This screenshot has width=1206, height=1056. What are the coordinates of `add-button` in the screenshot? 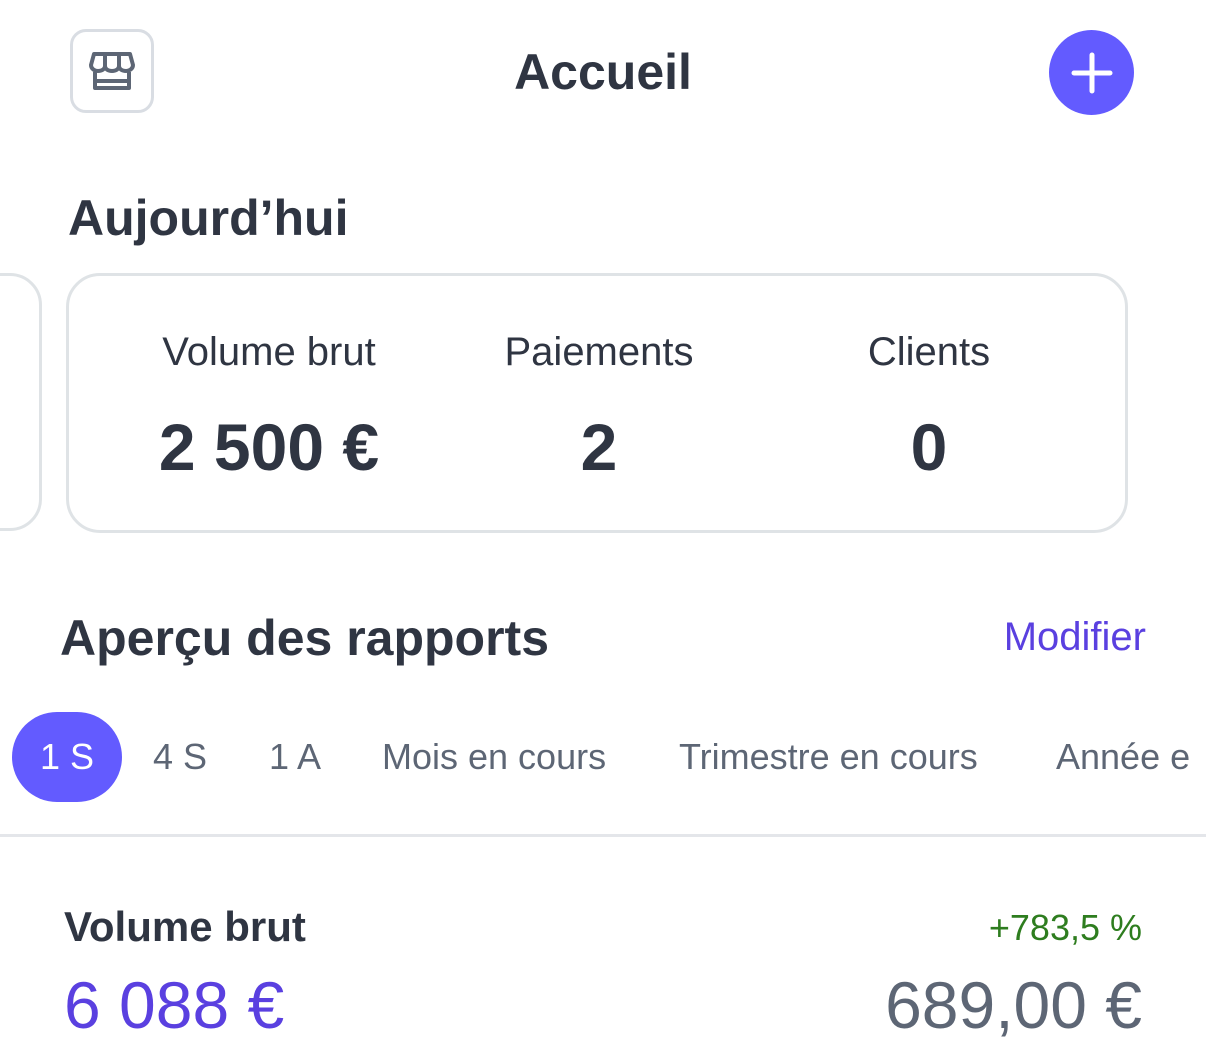 It's located at (1091, 72).